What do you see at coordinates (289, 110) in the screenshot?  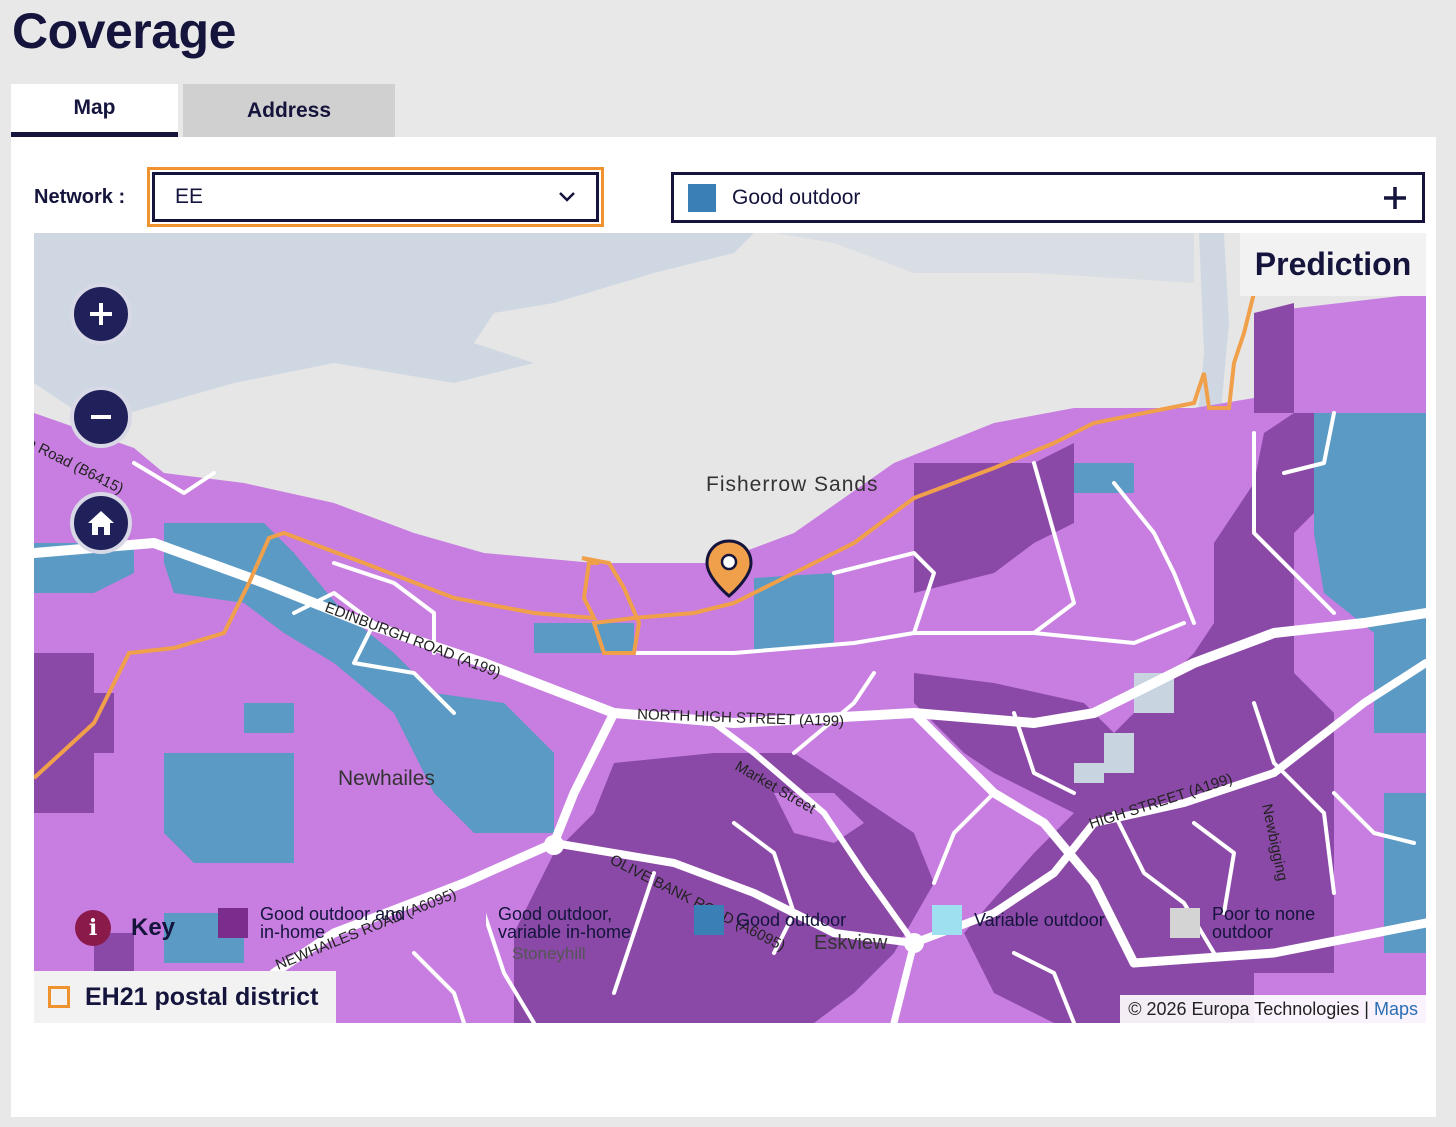 I see `tab-address: Address` at bounding box center [289, 110].